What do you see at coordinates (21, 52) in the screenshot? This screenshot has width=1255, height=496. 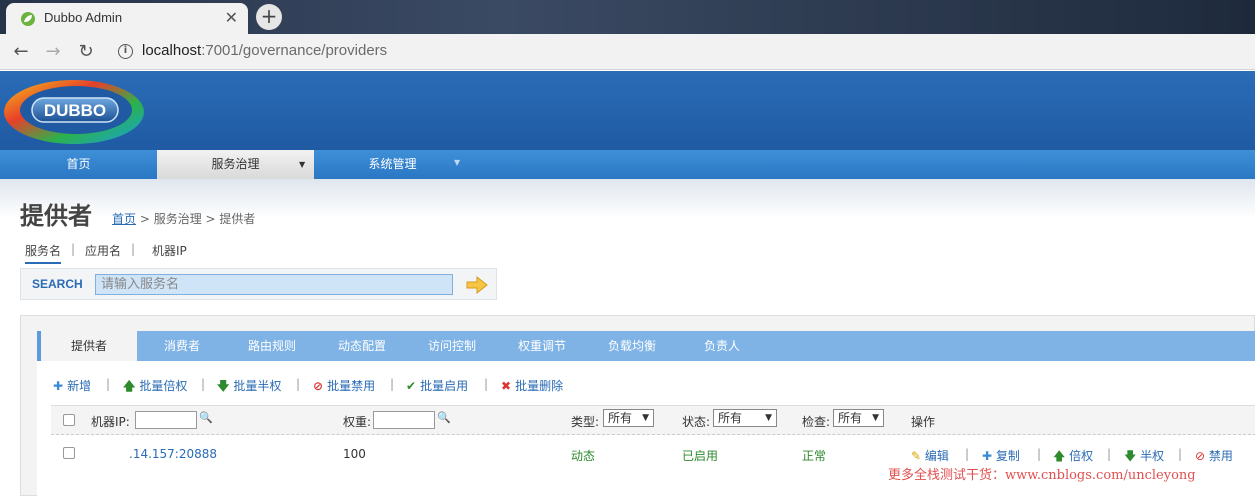 I see `back-arrow-icon: ←` at bounding box center [21, 52].